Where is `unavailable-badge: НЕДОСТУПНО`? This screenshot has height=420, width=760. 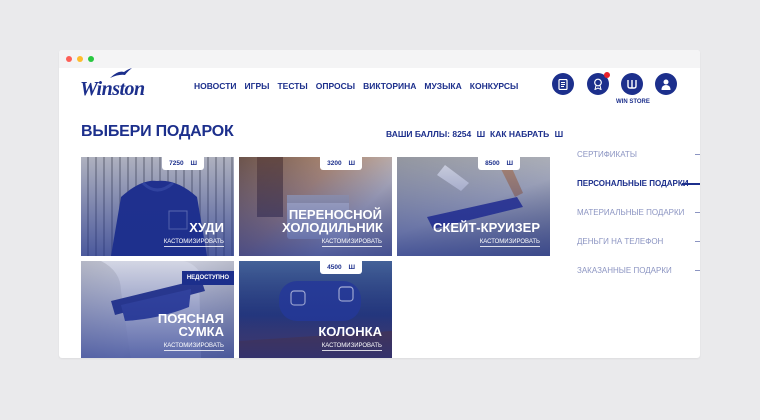 unavailable-badge: НЕДОСТУПНО is located at coordinates (207, 278).